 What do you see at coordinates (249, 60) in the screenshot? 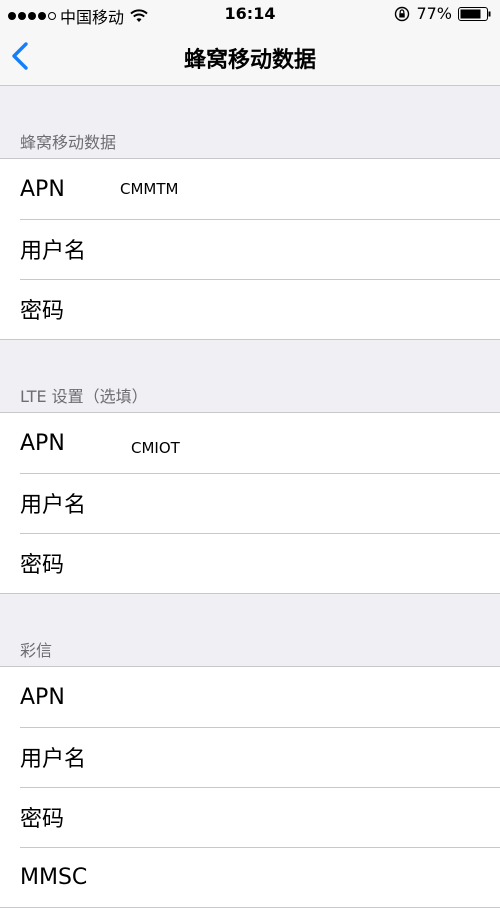
I see `page-title: 蜂窝移动数据` at bounding box center [249, 60].